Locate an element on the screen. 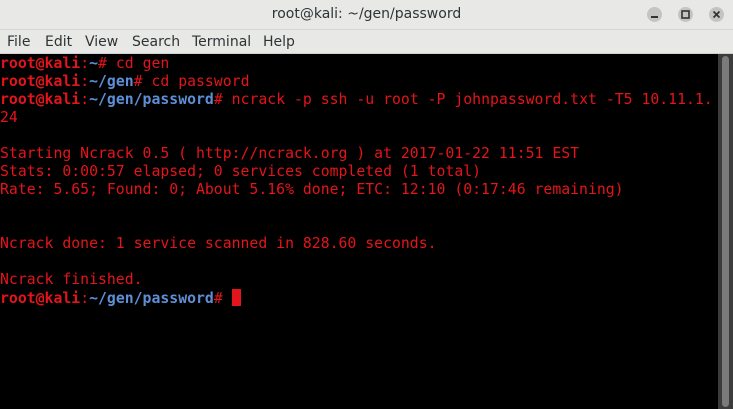 The width and height of the screenshot is (733, 409). menu-file: File is located at coordinates (18, 42).